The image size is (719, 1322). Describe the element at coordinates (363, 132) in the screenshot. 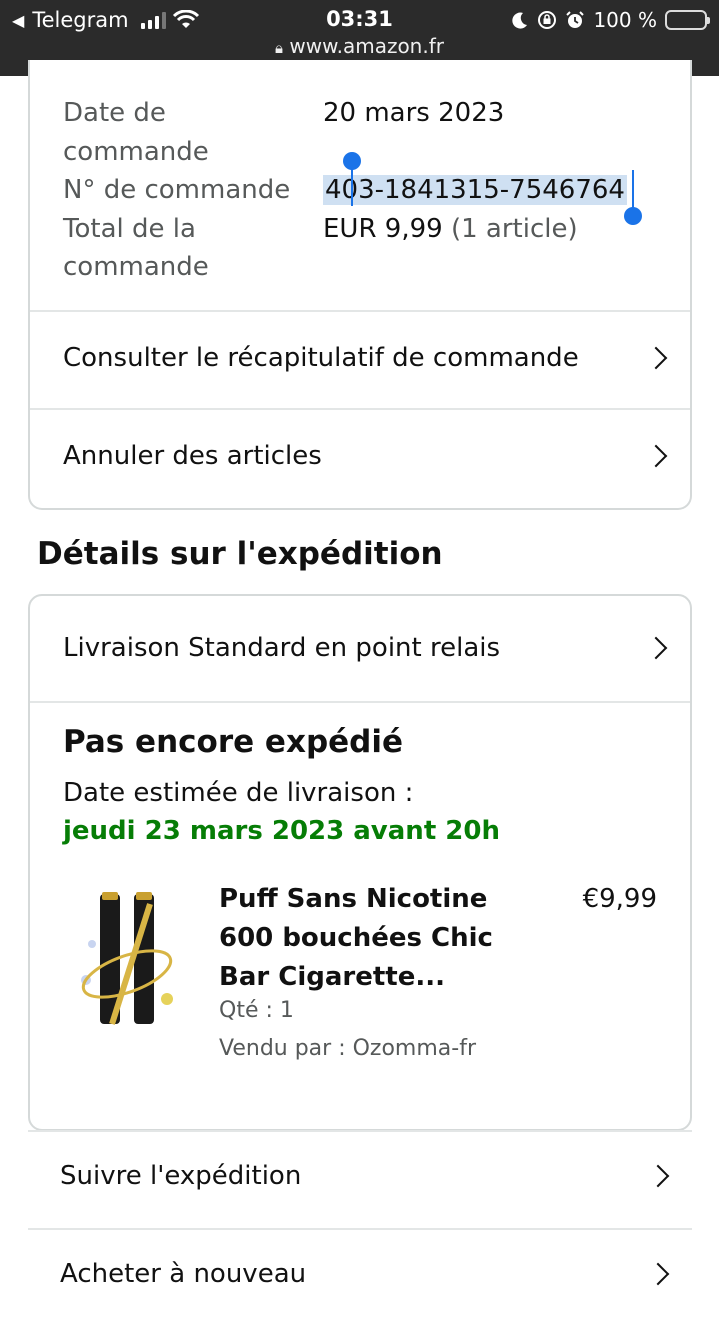

I see `order-date-row: Date de commande 20 mars 2023` at that location.